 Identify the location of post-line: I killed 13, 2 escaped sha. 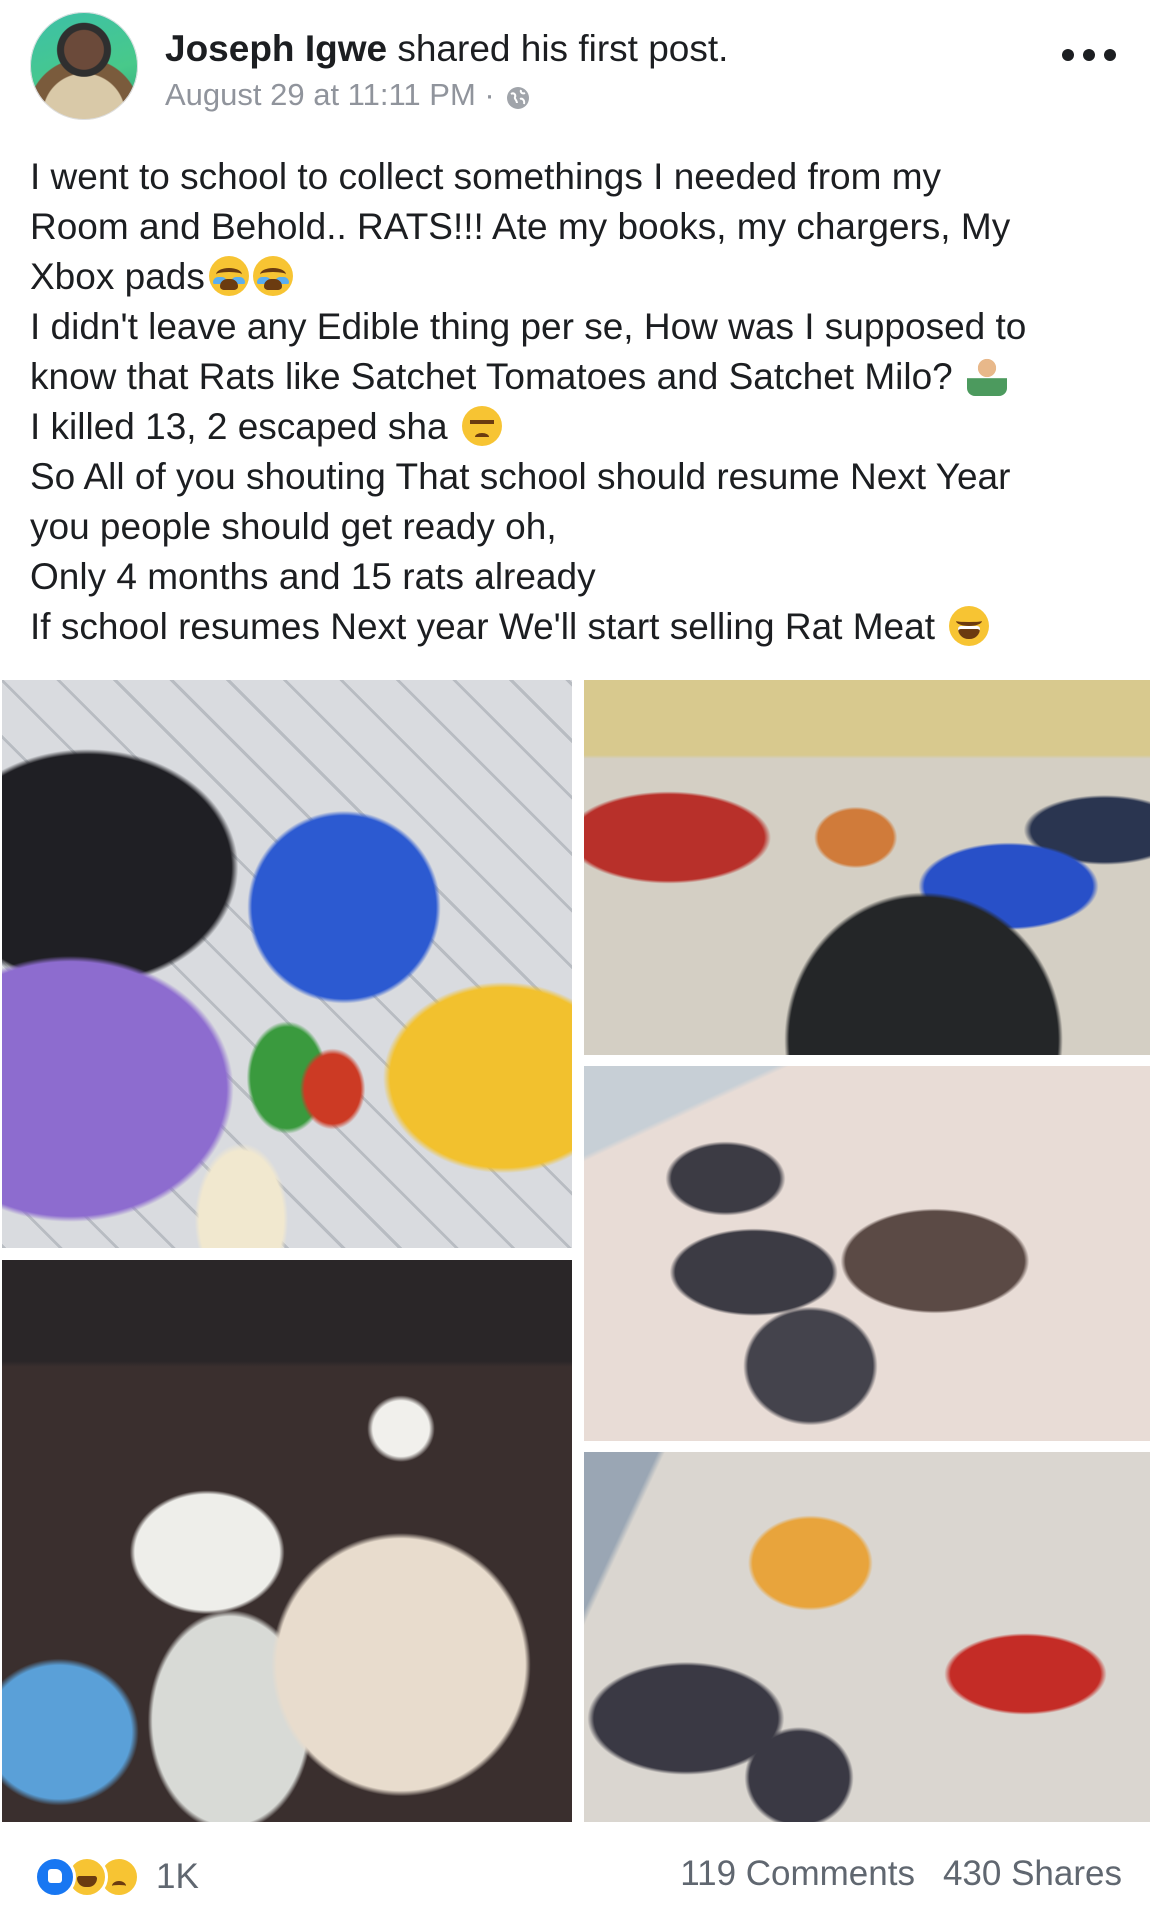
(580, 427).